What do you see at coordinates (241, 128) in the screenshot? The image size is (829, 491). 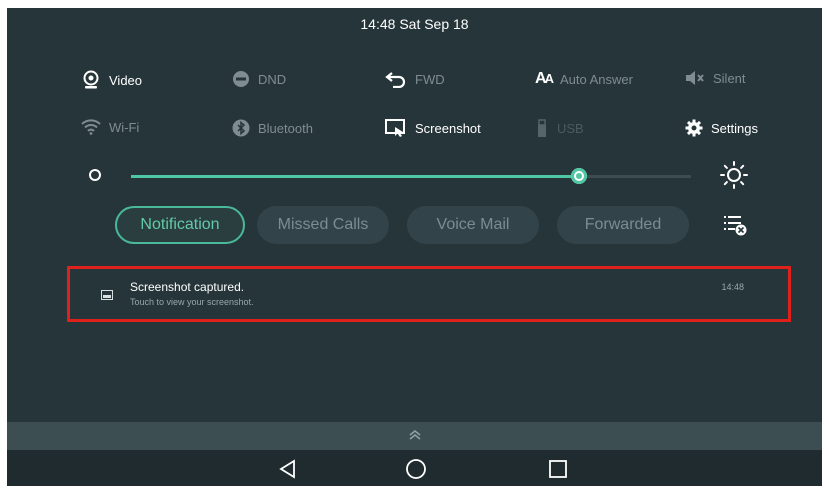 I see `bluetooth-icon` at bounding box center [241, 128].